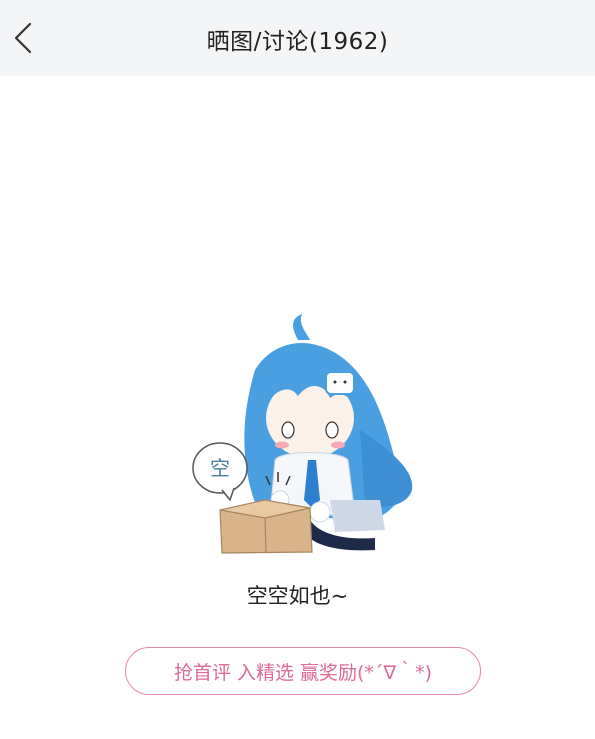 The height and width of the screenshot is (739, 595). I want to click on first-comment-label: 抢首评 入精选 赢奖励(*´∇｀*), so click(303, 672).